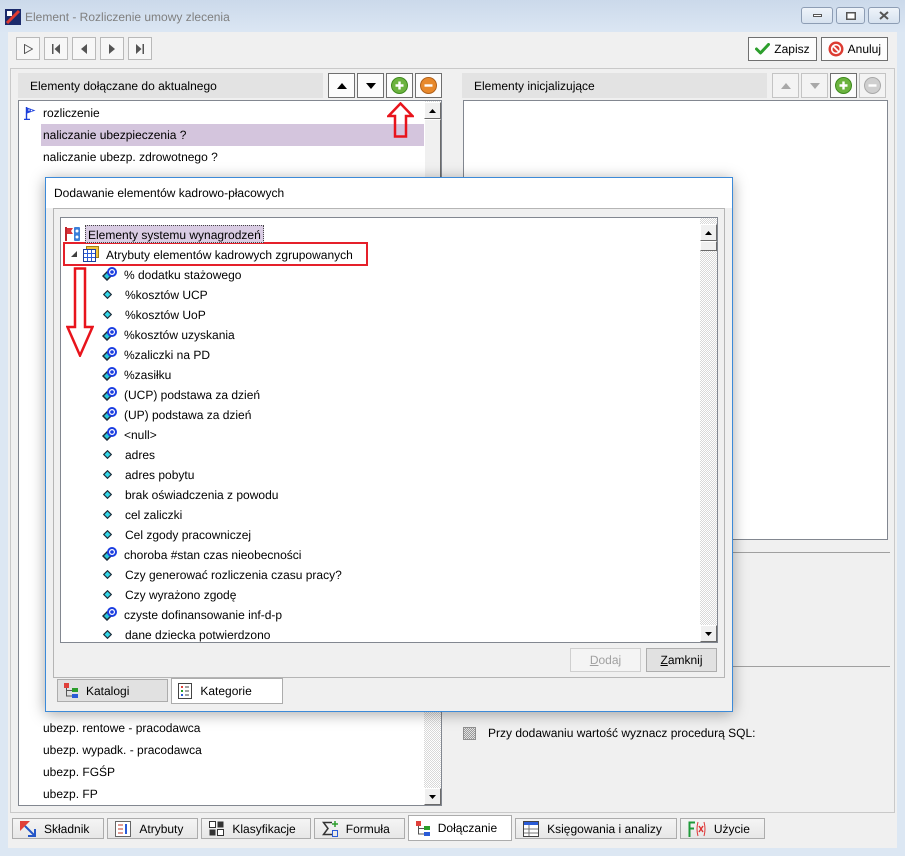  I want to click on move-down-button, so click(370, 85).